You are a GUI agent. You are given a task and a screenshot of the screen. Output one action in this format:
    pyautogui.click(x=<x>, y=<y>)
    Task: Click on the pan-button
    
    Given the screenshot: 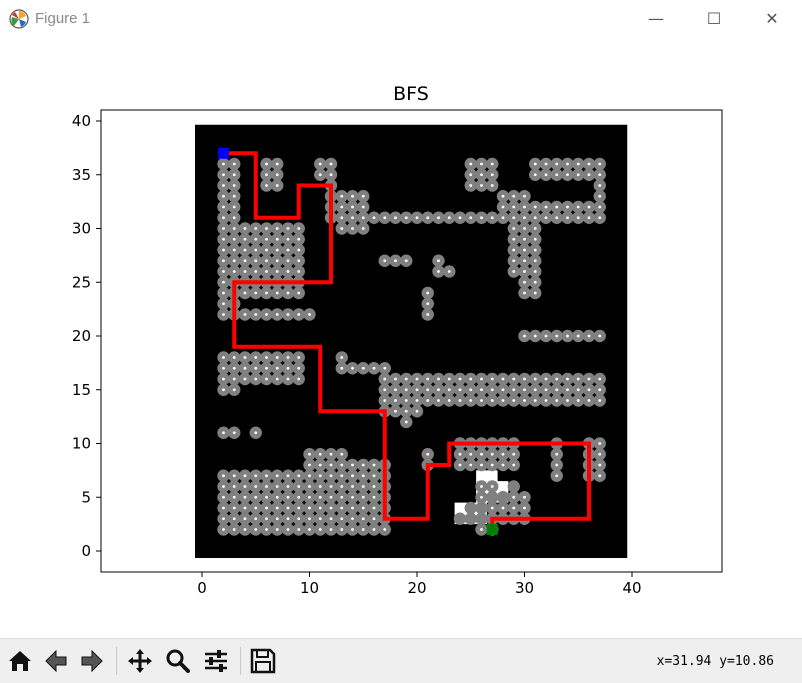 What is the action you would take?
    pyautogui.click(x=140, y=661)
    